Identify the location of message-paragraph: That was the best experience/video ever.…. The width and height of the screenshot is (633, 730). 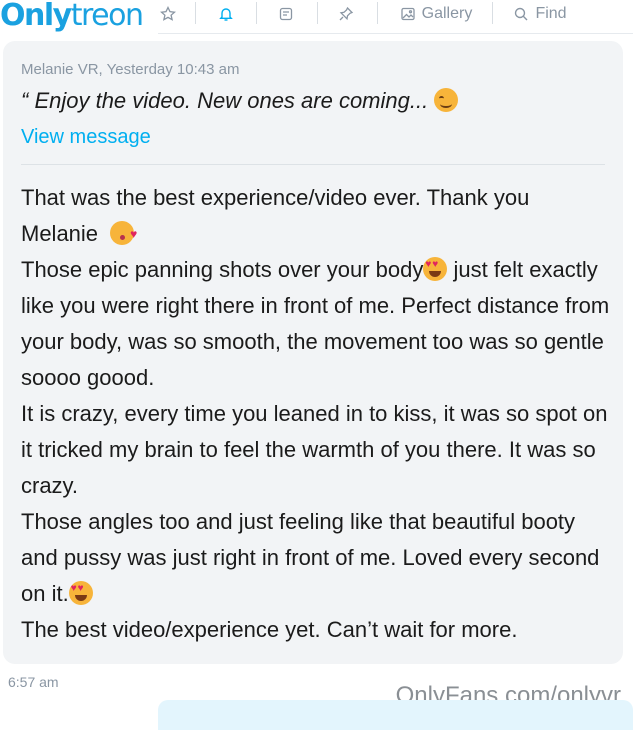
(316, 216).